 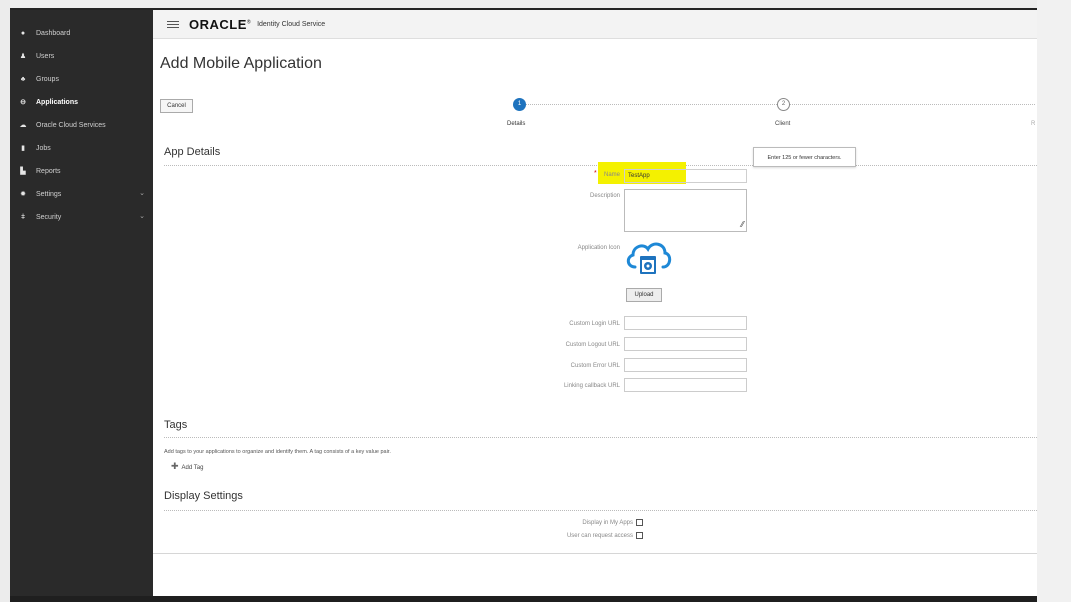 I want to click on name-input: TestApp, so click(x=685, y=176).